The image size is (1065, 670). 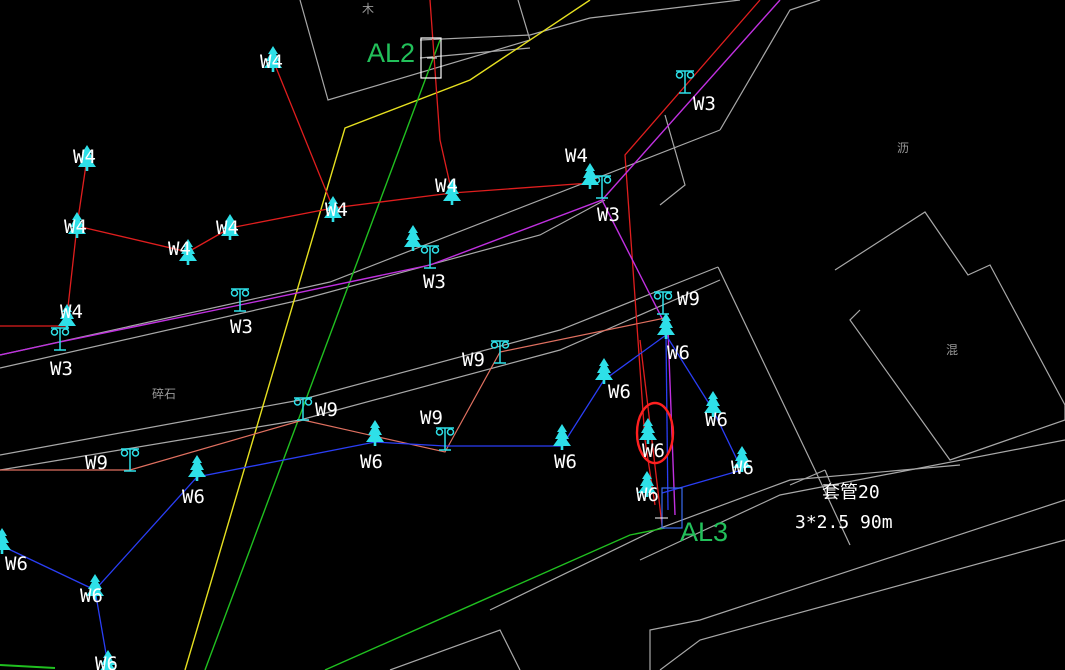 I want to click on fixture-w4-g: W4, so click(x=448, y=190).